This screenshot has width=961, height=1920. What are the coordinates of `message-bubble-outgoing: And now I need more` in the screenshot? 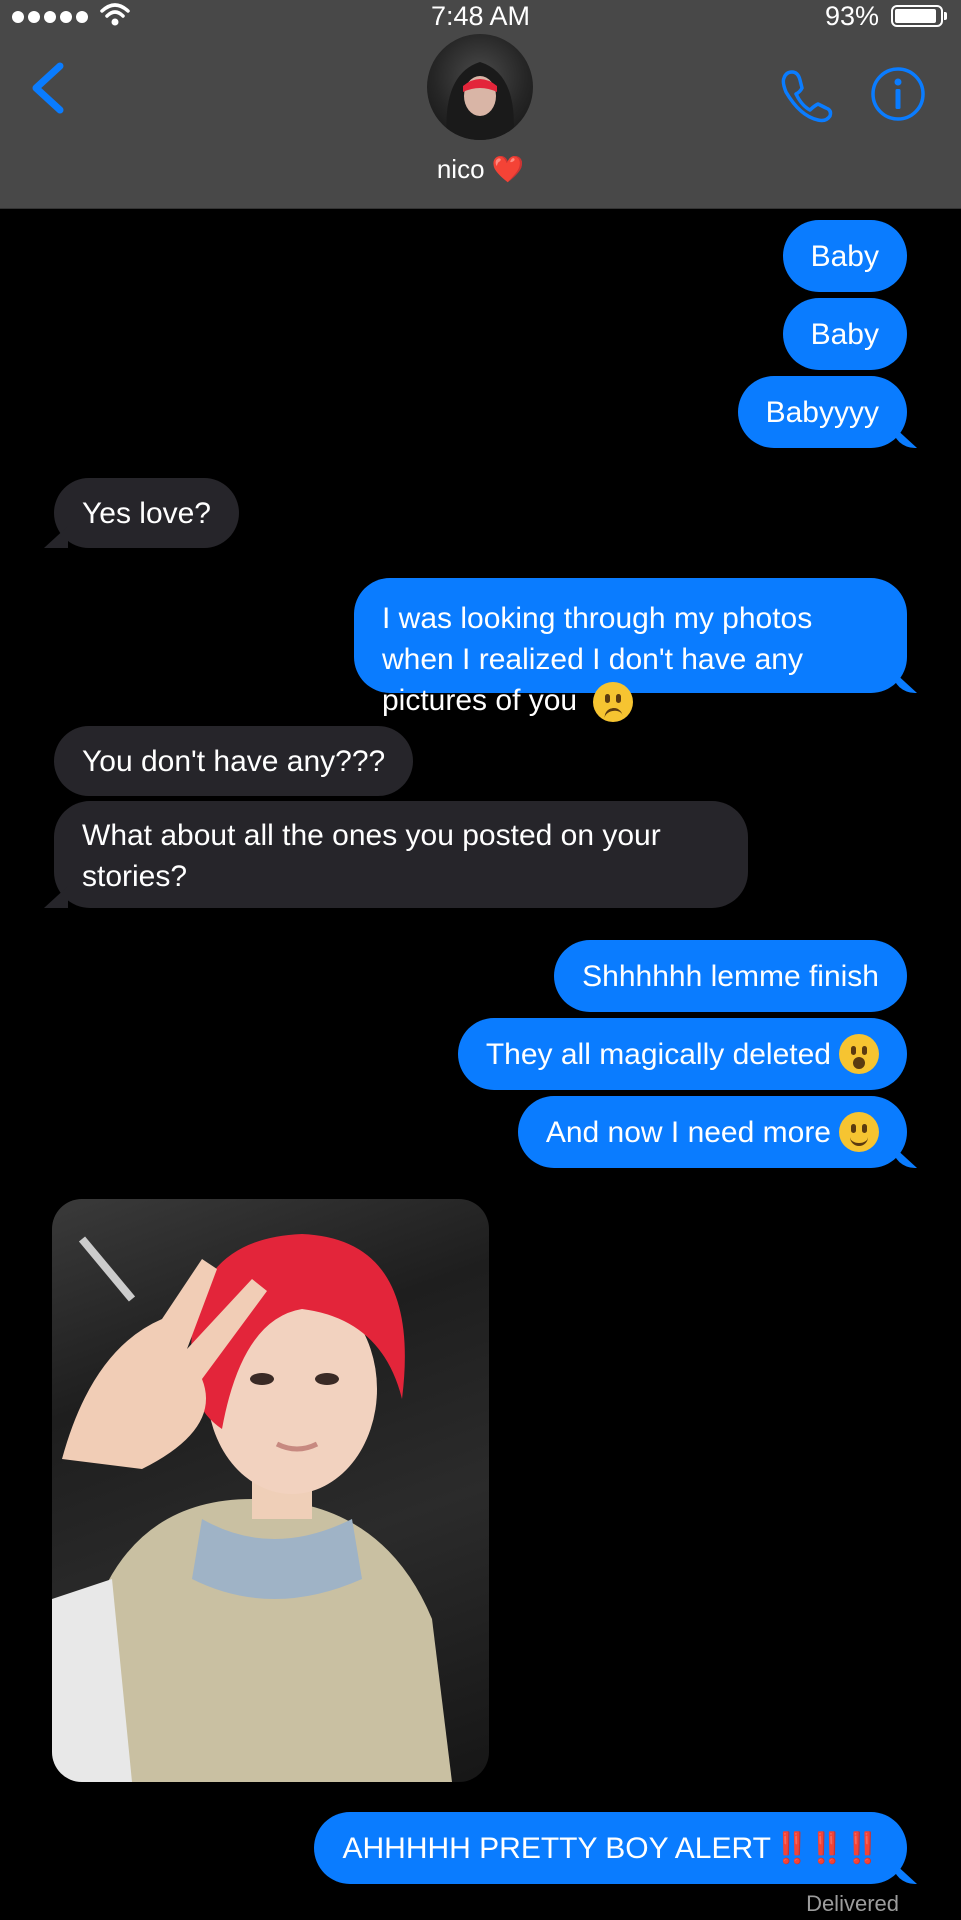 It's located at (712, 1132).